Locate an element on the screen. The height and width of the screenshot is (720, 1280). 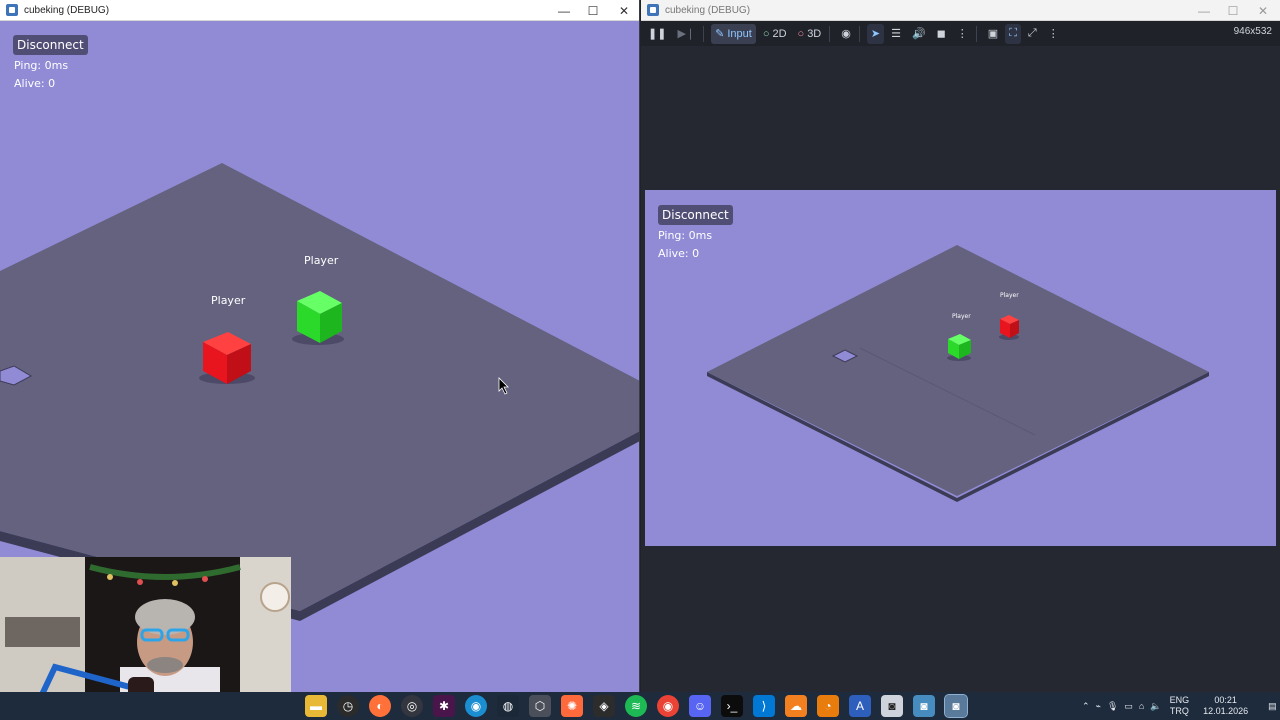
game-scene is located at coordinates (958, 373).